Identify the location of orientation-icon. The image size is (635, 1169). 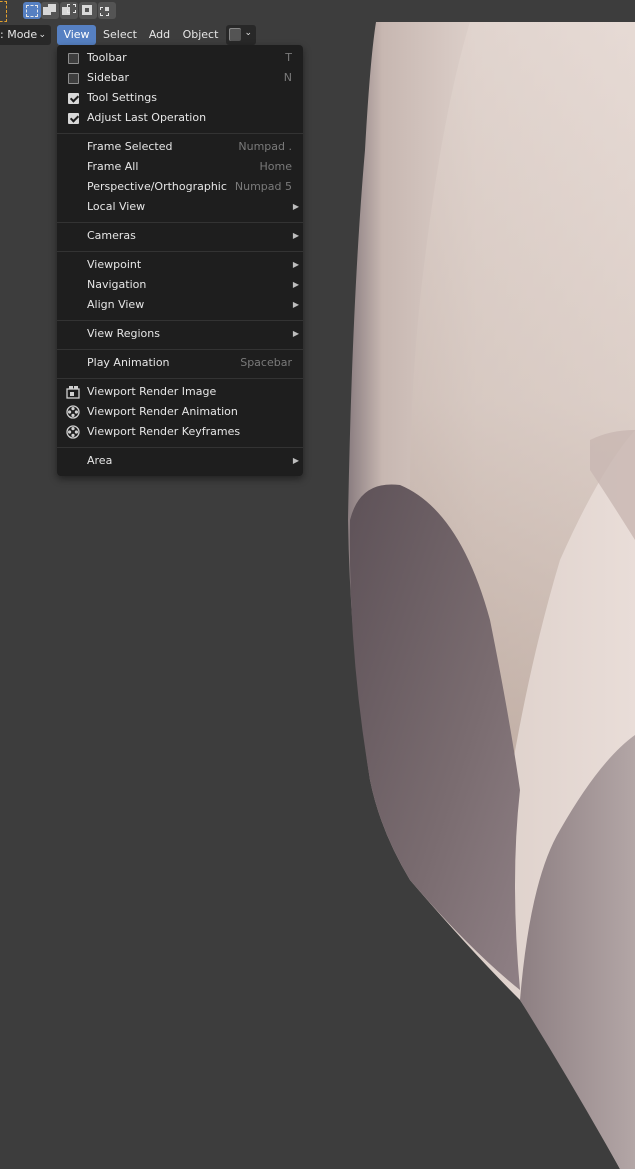
(235, 34).